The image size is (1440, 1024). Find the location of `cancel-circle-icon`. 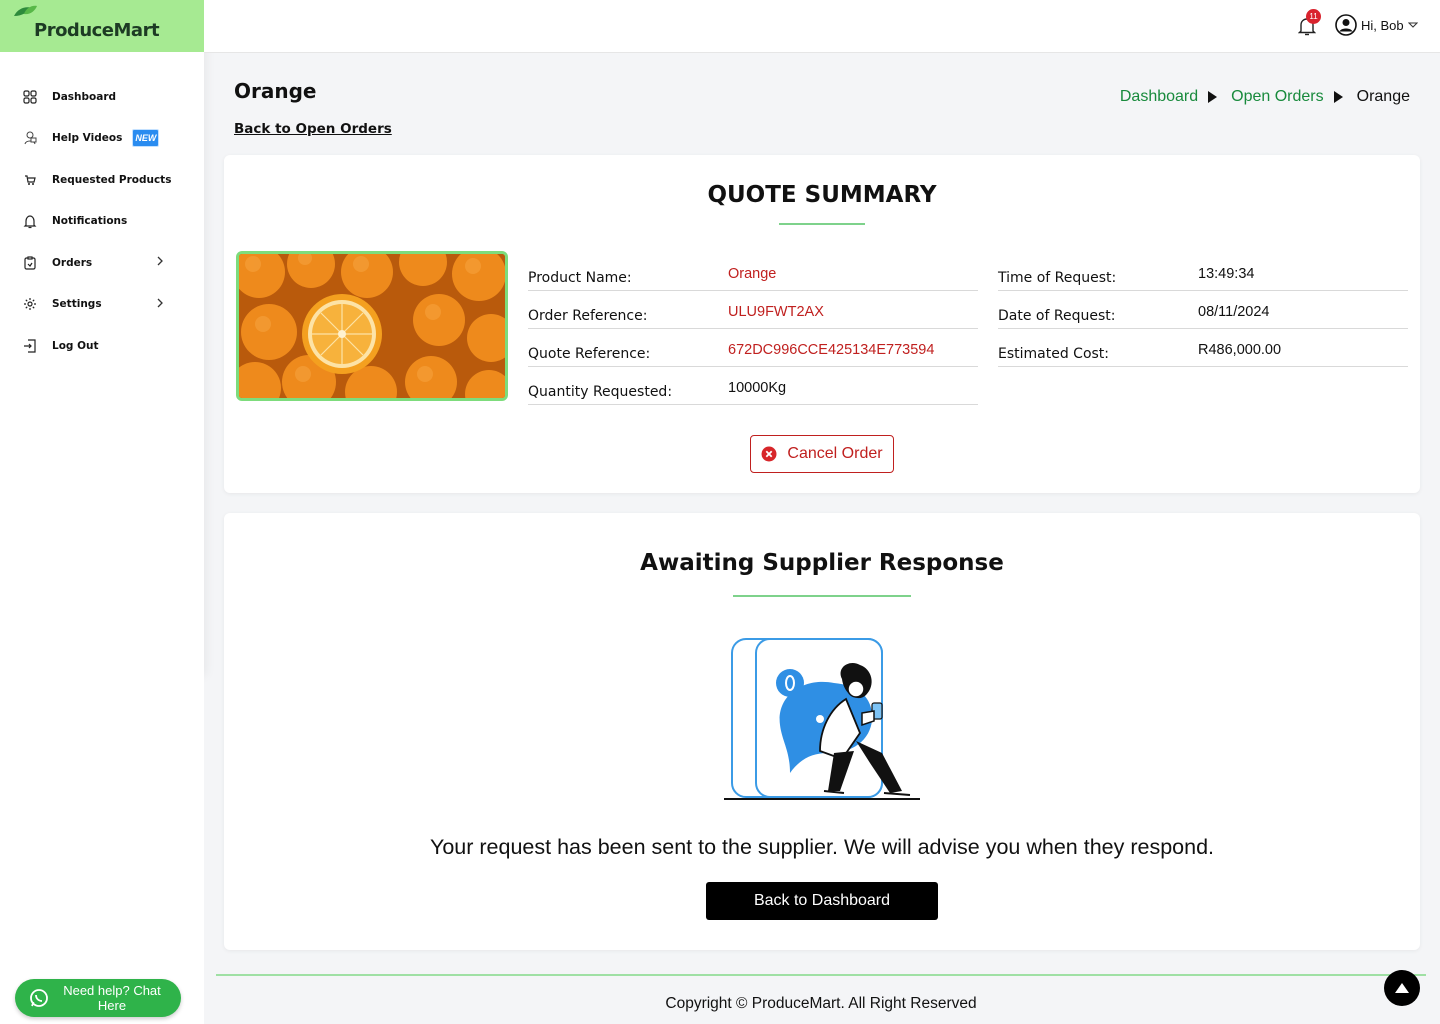

cancel-circle-icon is located at coordinates (769, 454).